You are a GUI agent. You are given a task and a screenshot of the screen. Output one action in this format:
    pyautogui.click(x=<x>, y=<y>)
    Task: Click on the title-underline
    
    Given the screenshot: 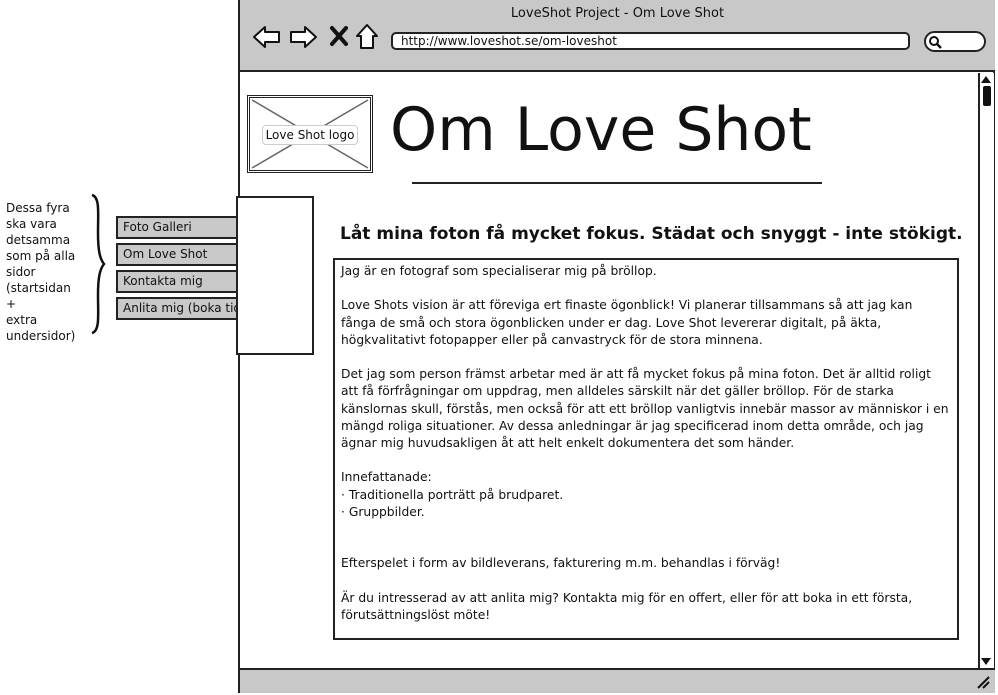 What is the action you would take?
    pyautogui.click(x=617, y=183)
    